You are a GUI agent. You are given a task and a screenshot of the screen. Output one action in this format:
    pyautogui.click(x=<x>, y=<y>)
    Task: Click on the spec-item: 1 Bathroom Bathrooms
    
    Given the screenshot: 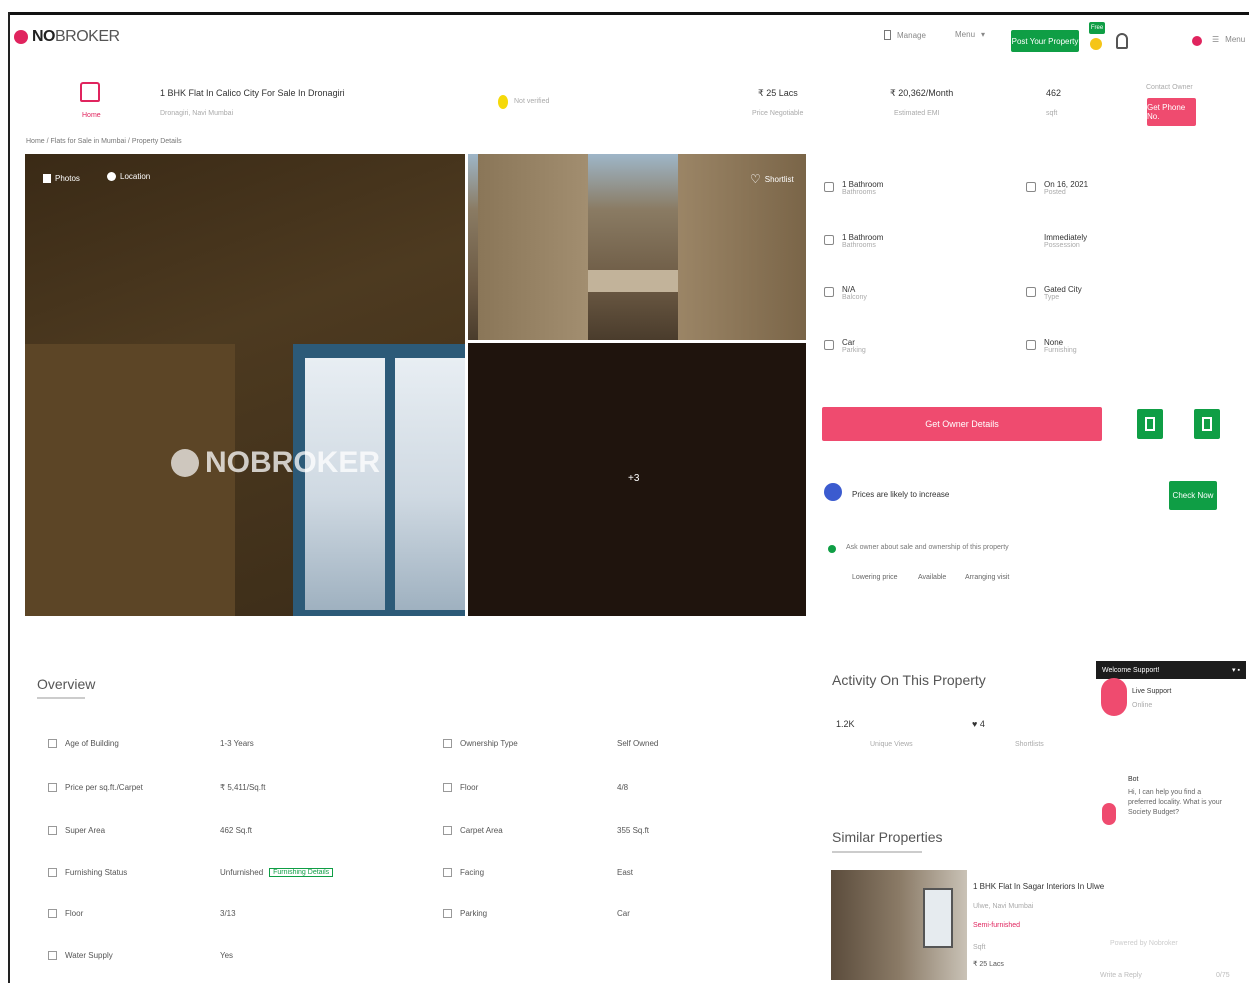 What is the action you would take?
    pyautogui.click(x=853, y=188)
    